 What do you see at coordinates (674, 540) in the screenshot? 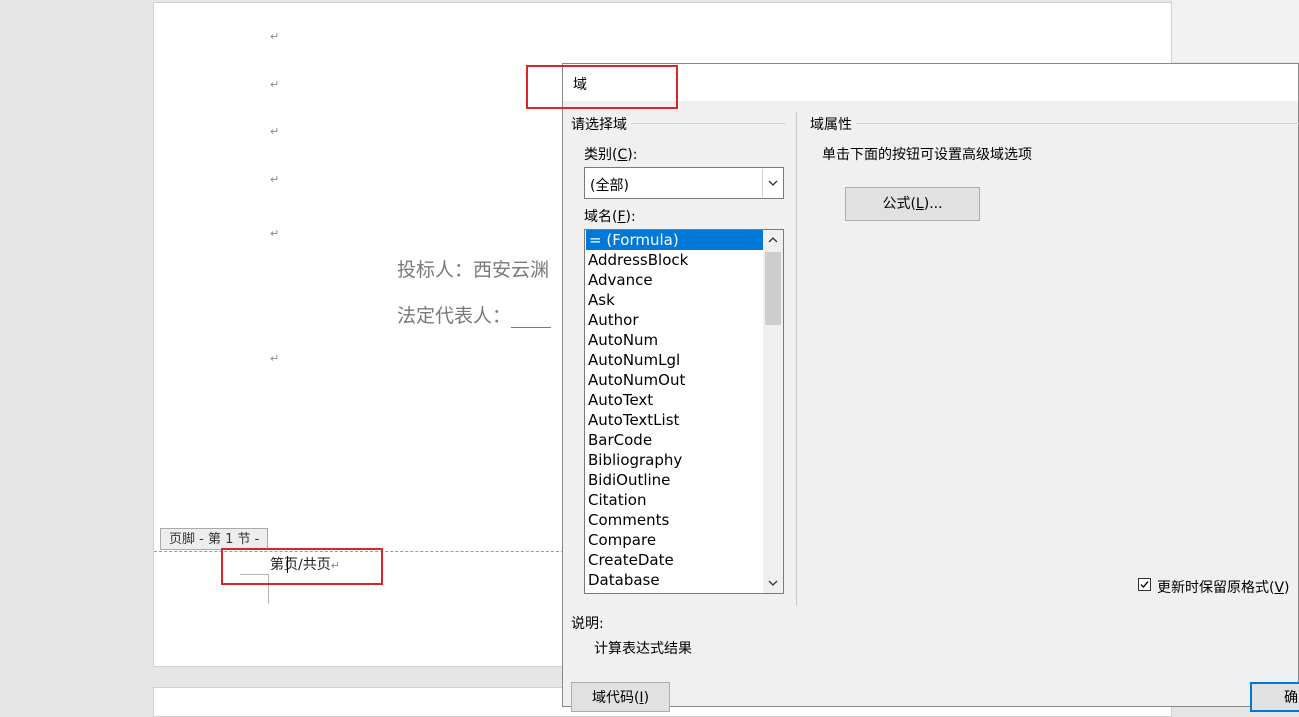
I see `field-name-item: Compare` at bounding box center [674, 540].